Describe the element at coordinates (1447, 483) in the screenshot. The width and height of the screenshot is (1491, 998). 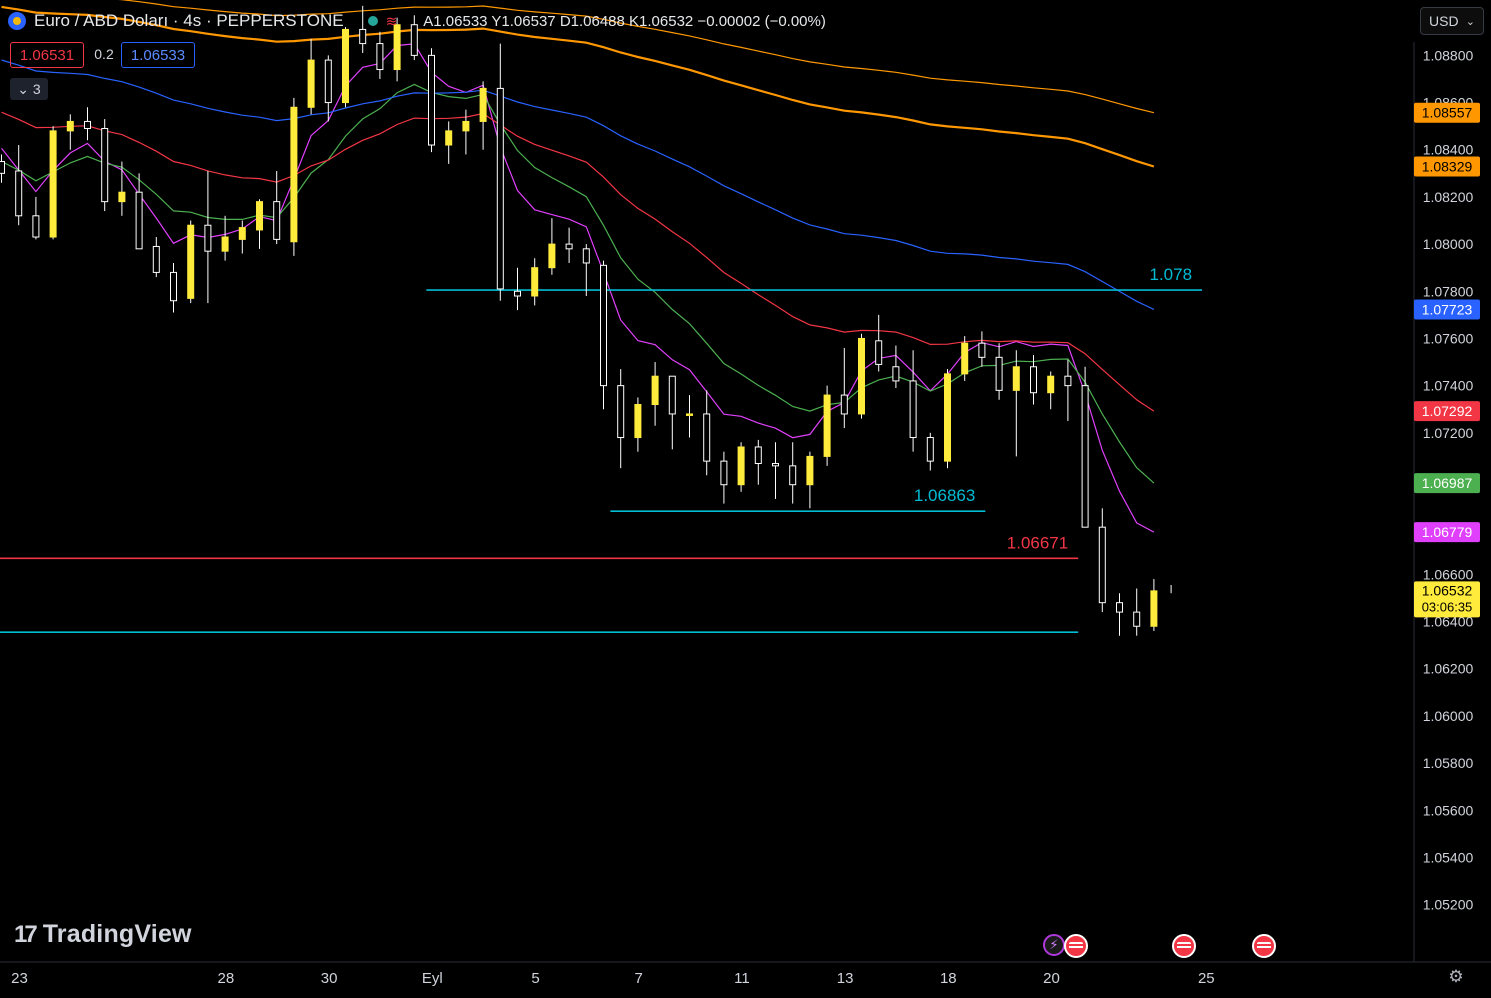
I see `price-badge-label: 1.06987` at that location.